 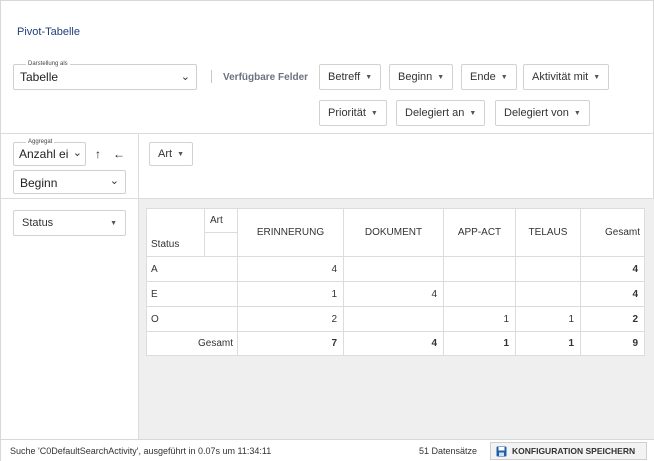 I want to click on field-chip-delegiert-von: Delegiert von ▼, so click(x=542, y=113).